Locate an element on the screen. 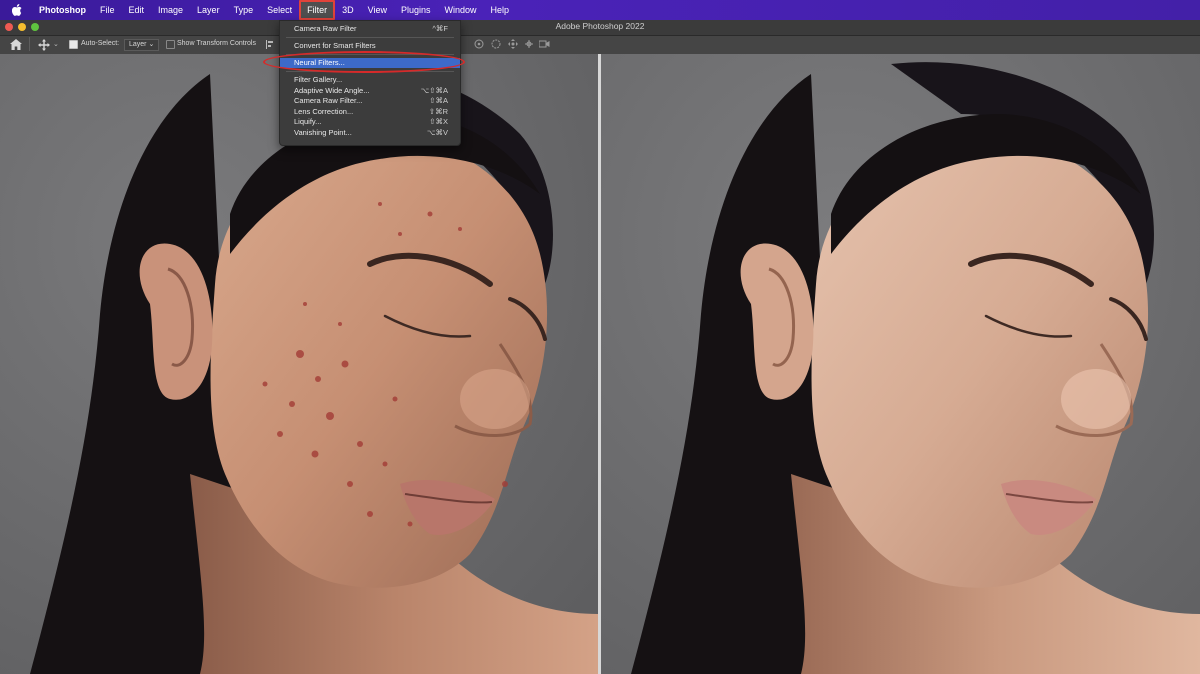  window-title-bar: Adobe Photoshop 2022 is located at coordinates (600, 28).